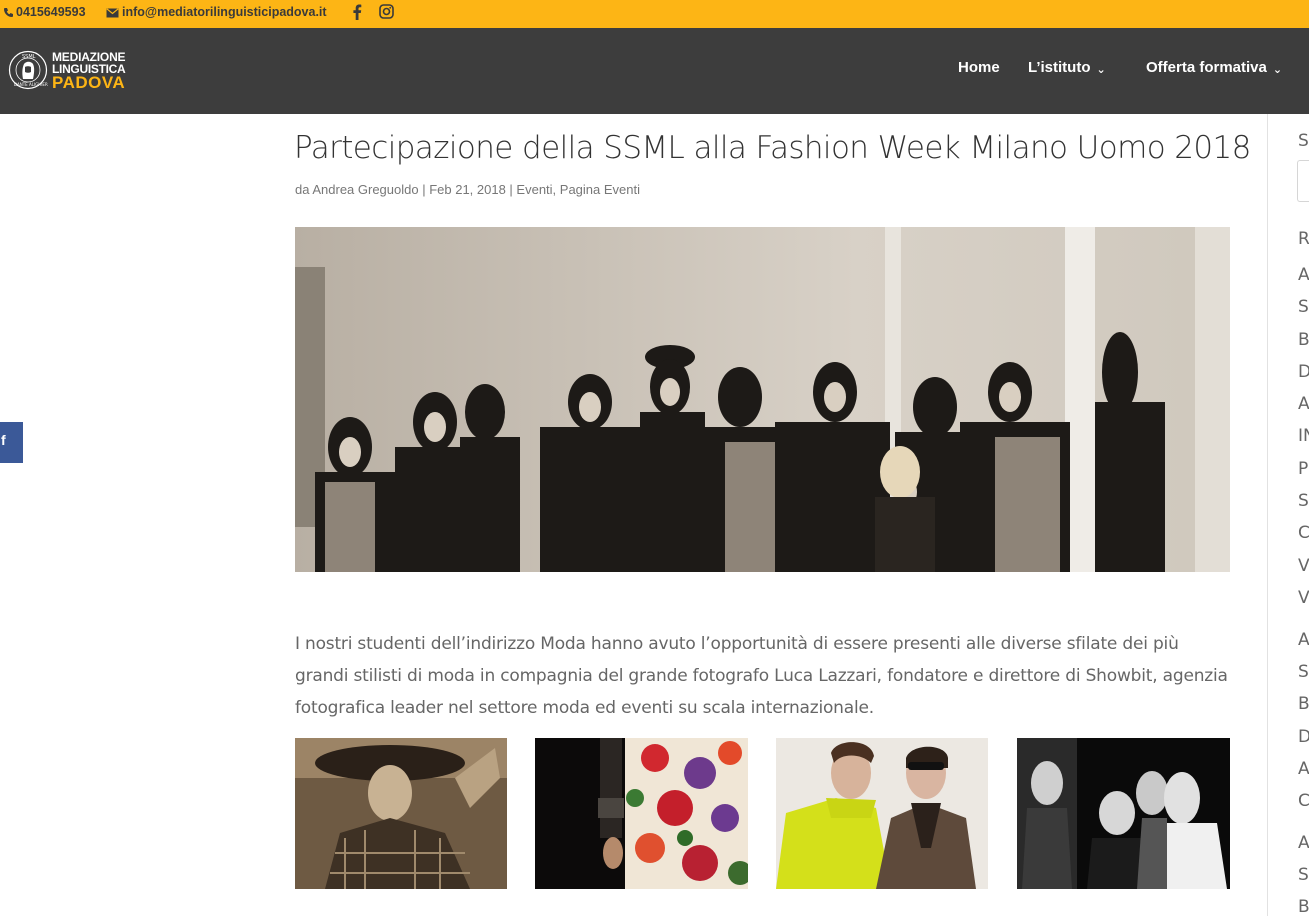  Describe the element at coordinates (1059, 67) in the screenshot. I see `nav-label: L’istituto` at that location.